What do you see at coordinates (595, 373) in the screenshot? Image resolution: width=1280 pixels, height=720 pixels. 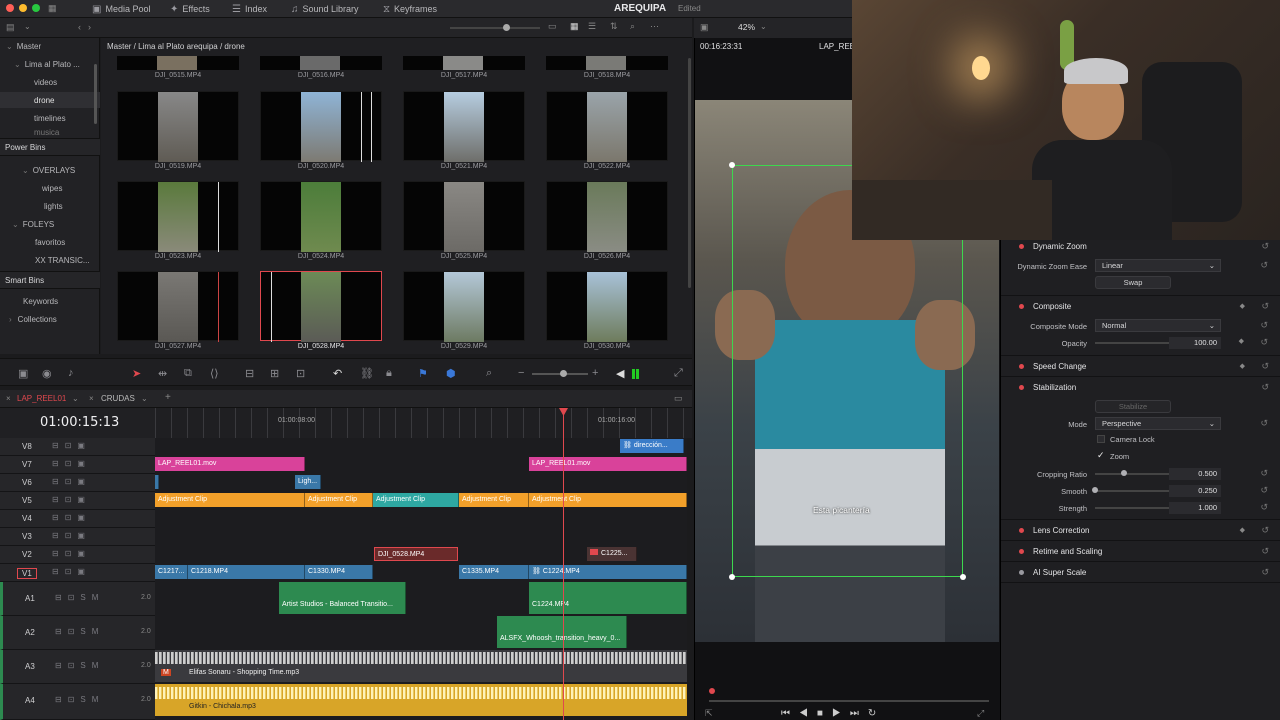 I see `zoom-in-icon: +` at bounding box center [595, 373].